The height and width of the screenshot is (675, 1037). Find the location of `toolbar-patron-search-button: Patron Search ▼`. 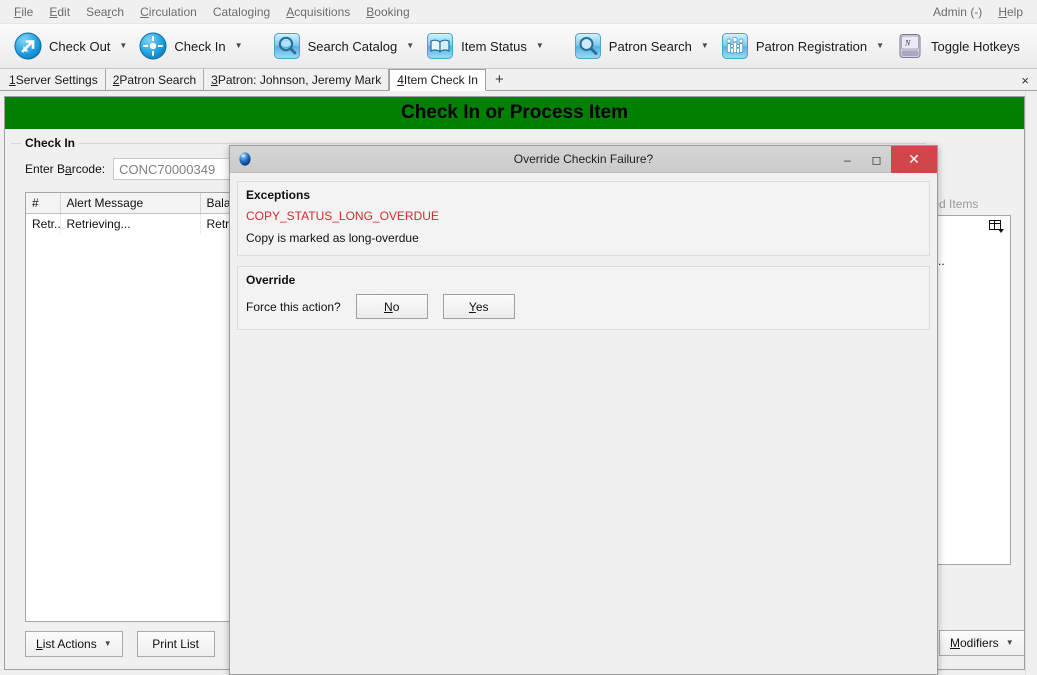

toolbar-patron-search-button: Patron Search ▼ is located at coordinates (641, 46).